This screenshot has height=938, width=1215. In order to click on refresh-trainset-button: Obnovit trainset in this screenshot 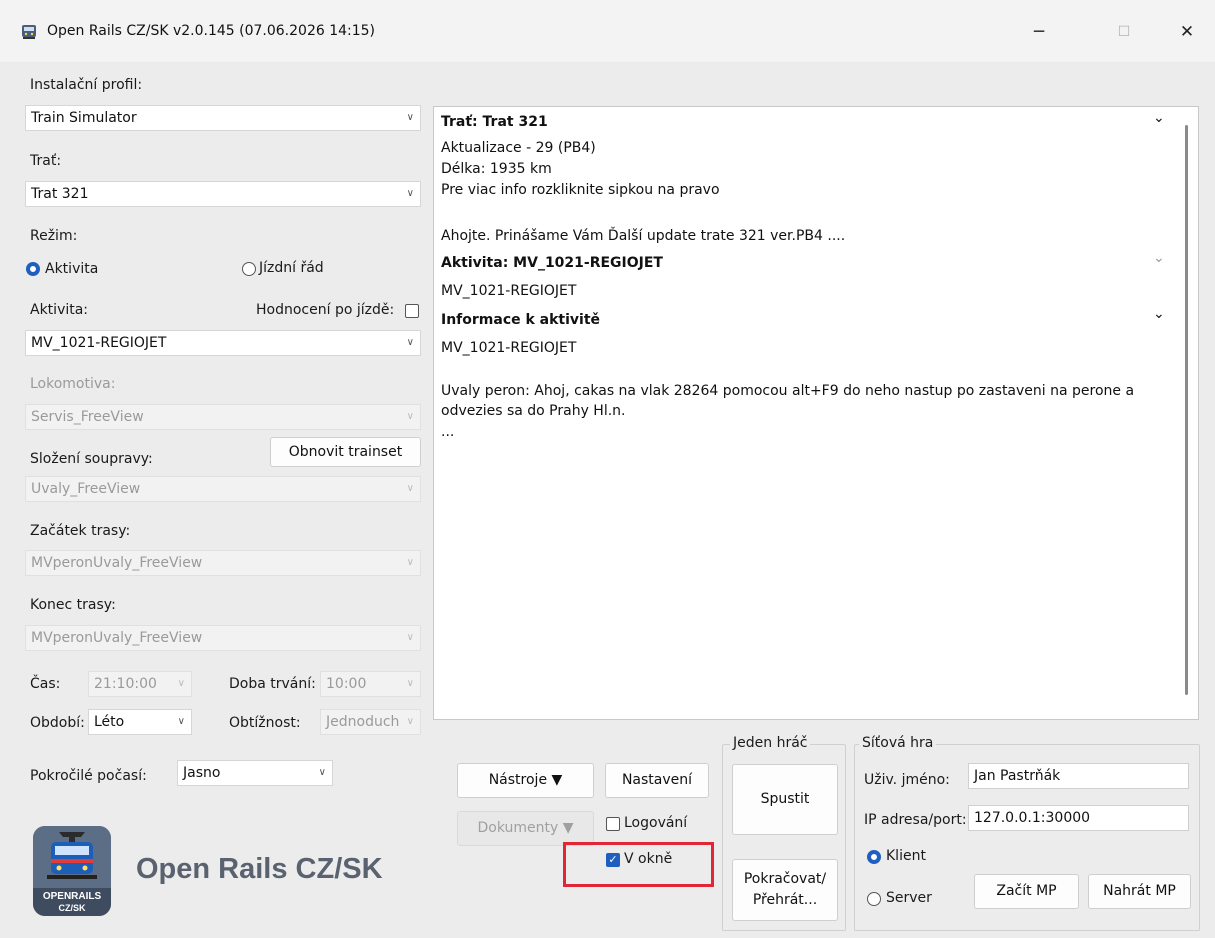, I will do `click(345, 452)`.